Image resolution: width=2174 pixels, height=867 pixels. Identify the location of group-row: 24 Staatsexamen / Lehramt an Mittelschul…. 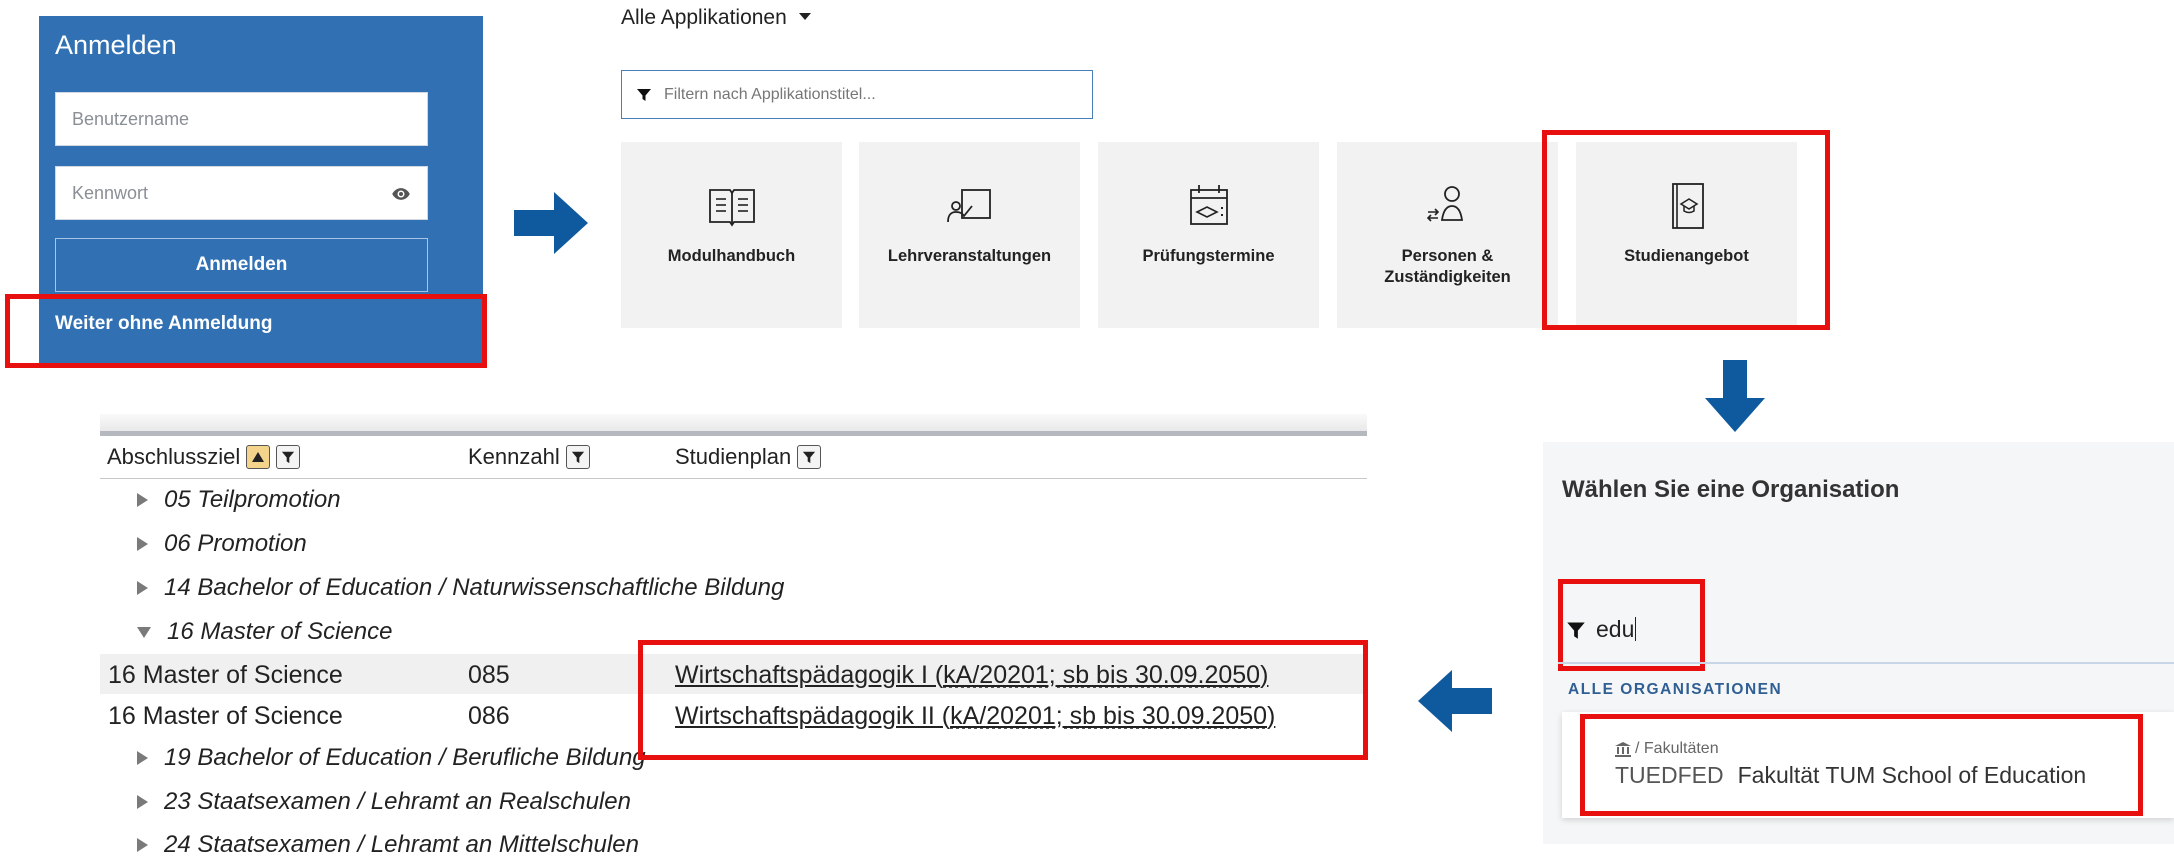
(733, 845).